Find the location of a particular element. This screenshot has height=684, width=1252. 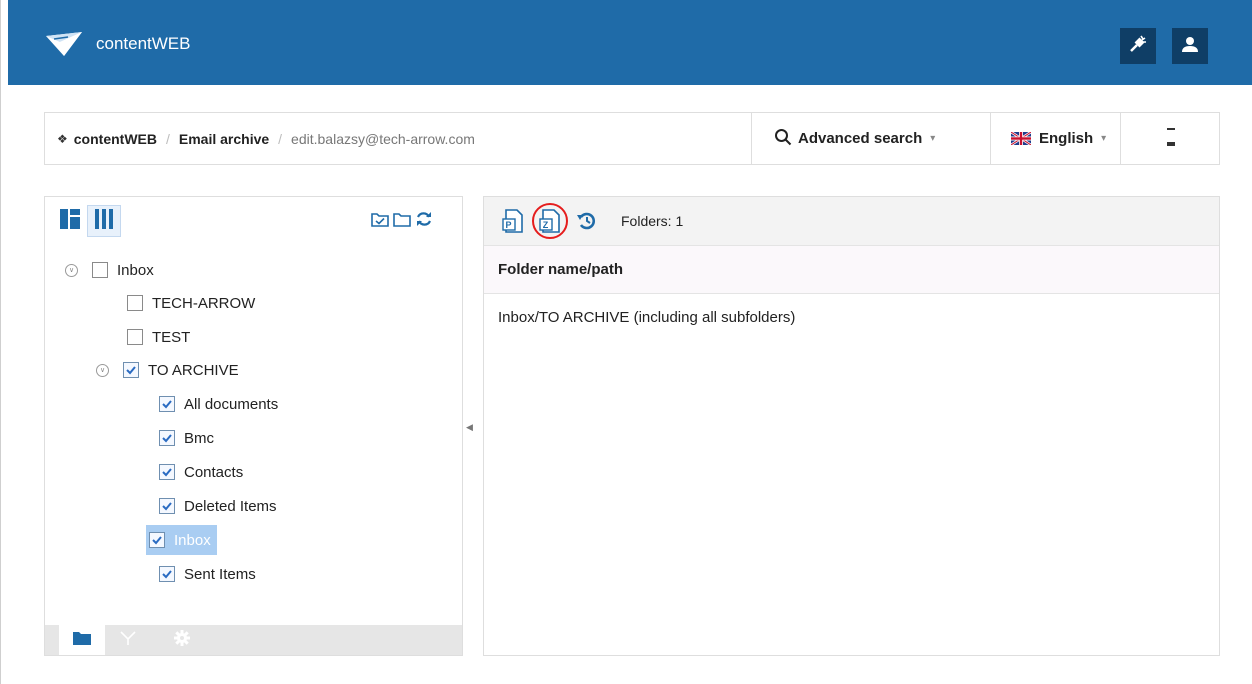

tree-row-selected: Inbox is located at coordinates (181, 540).